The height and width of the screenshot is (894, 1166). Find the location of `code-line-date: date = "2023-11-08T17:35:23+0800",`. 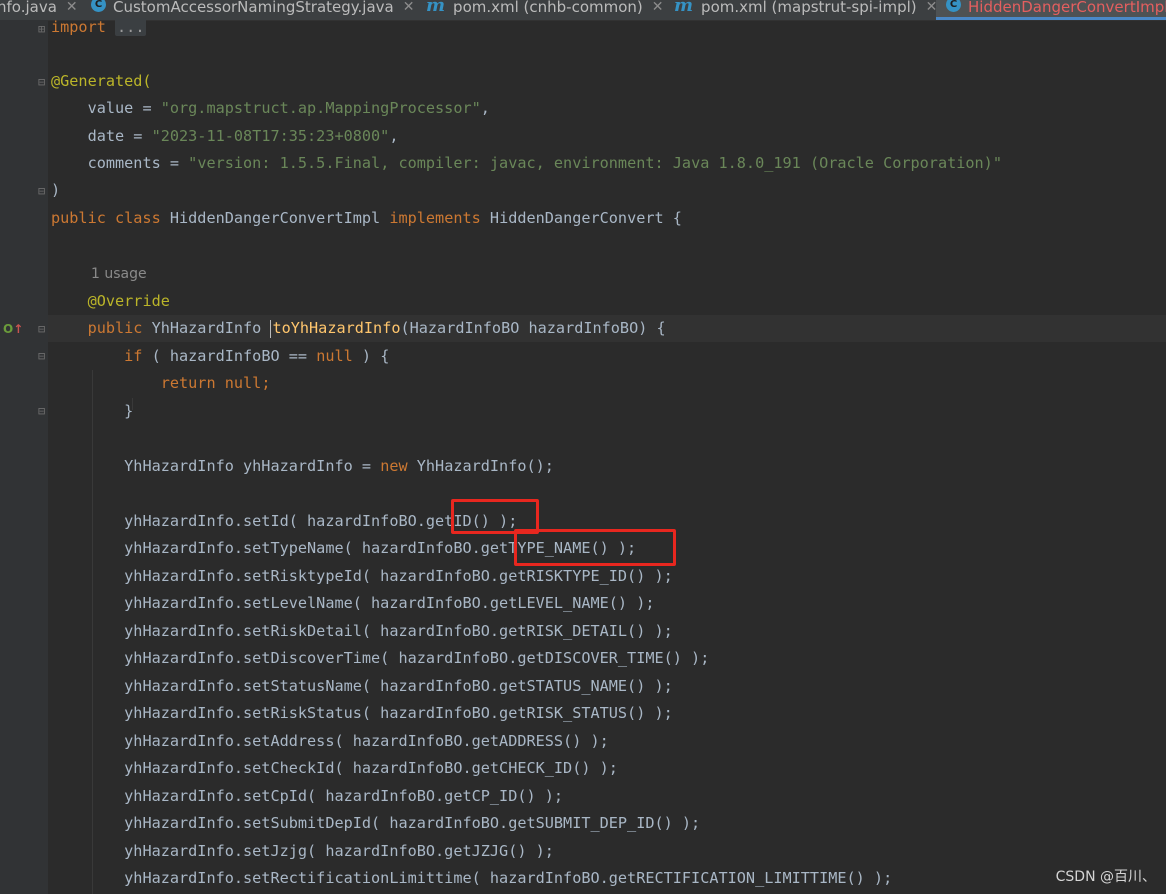

code-line-date: date = "2023-11-08T17:35:23+0800", is located at coordinates (225, 136).